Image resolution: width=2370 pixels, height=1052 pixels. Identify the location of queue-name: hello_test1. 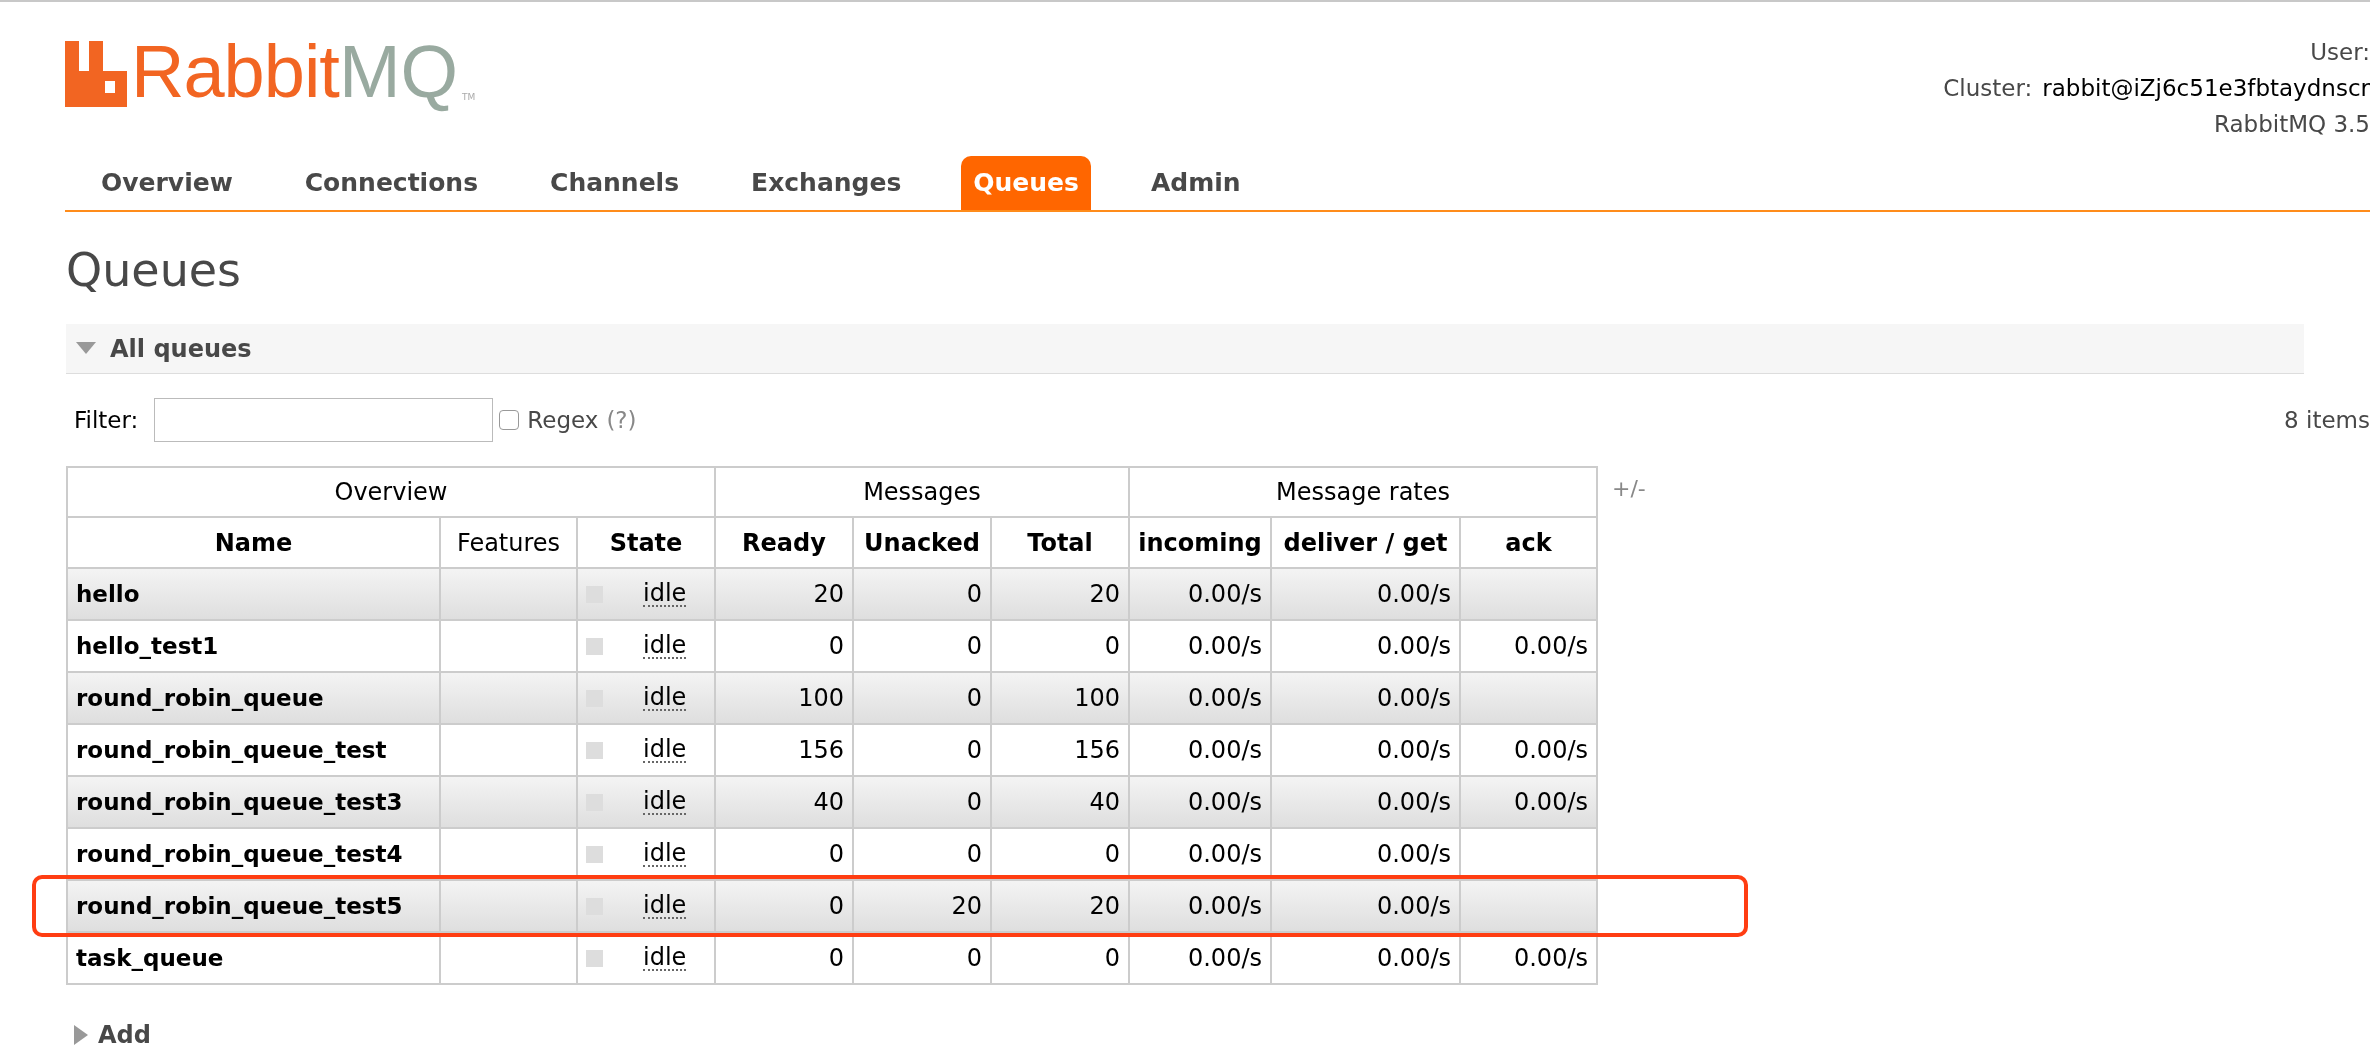
(147, 646).